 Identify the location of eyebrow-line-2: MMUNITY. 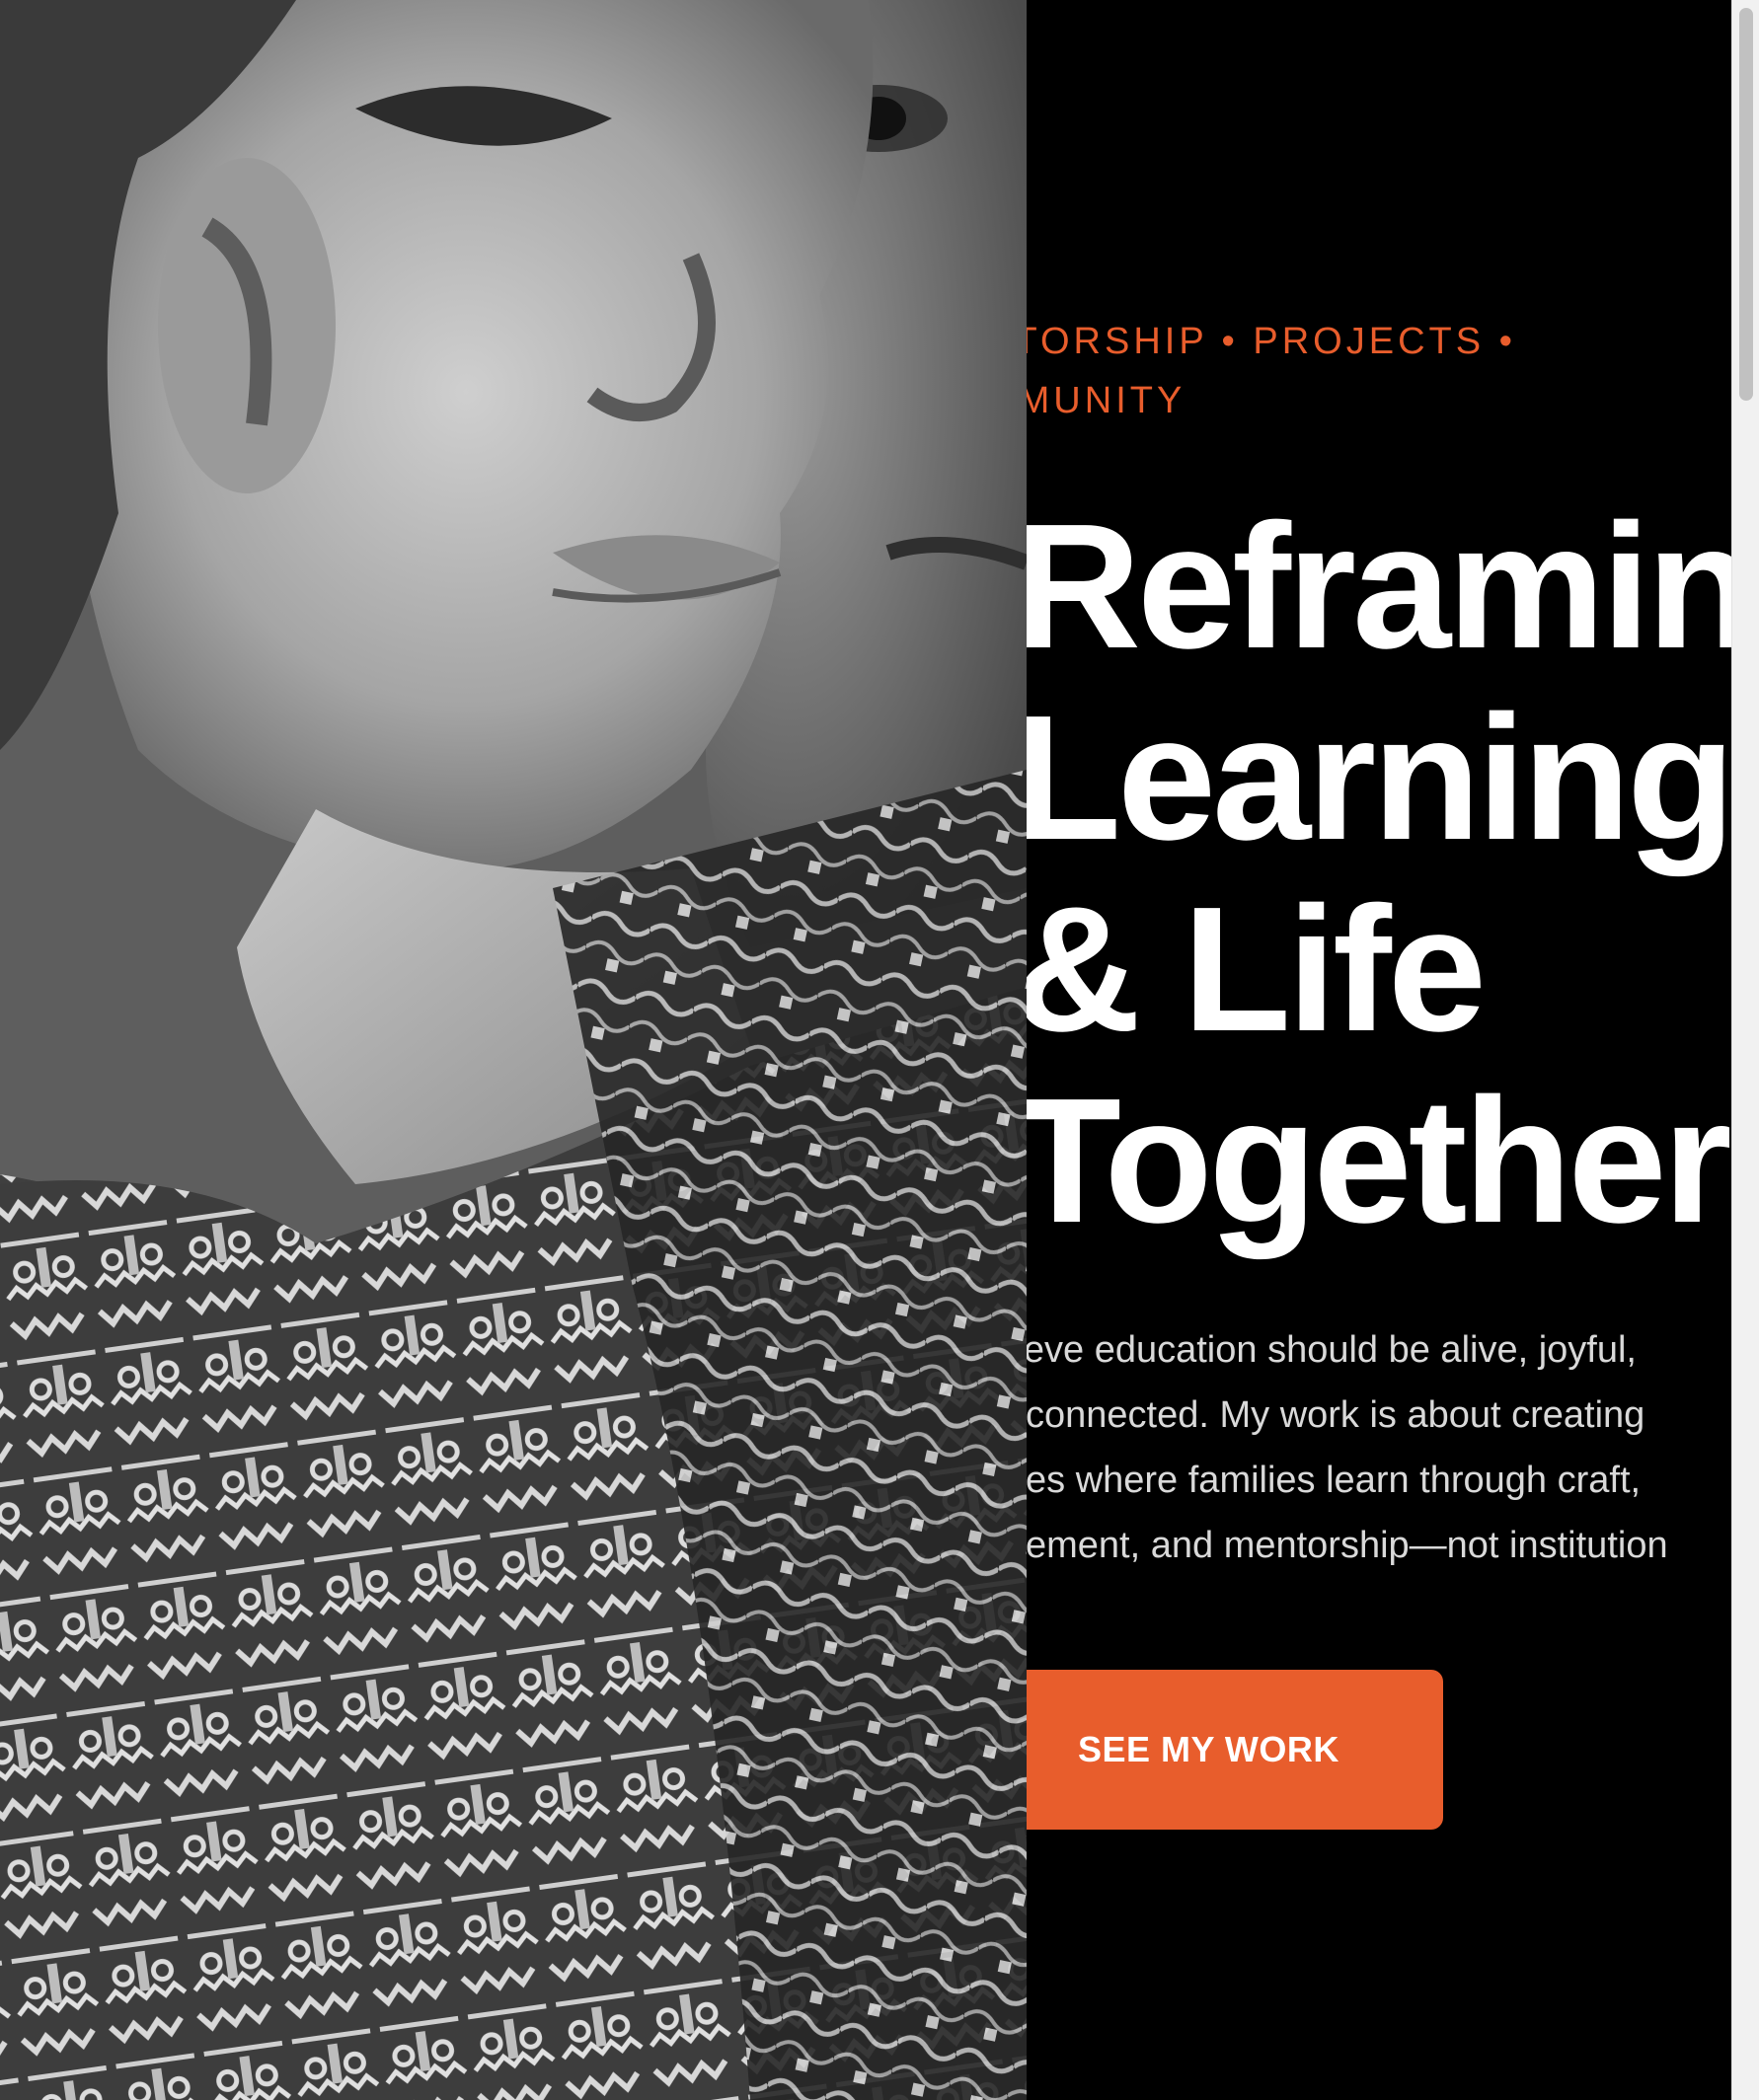
(1106, 400).